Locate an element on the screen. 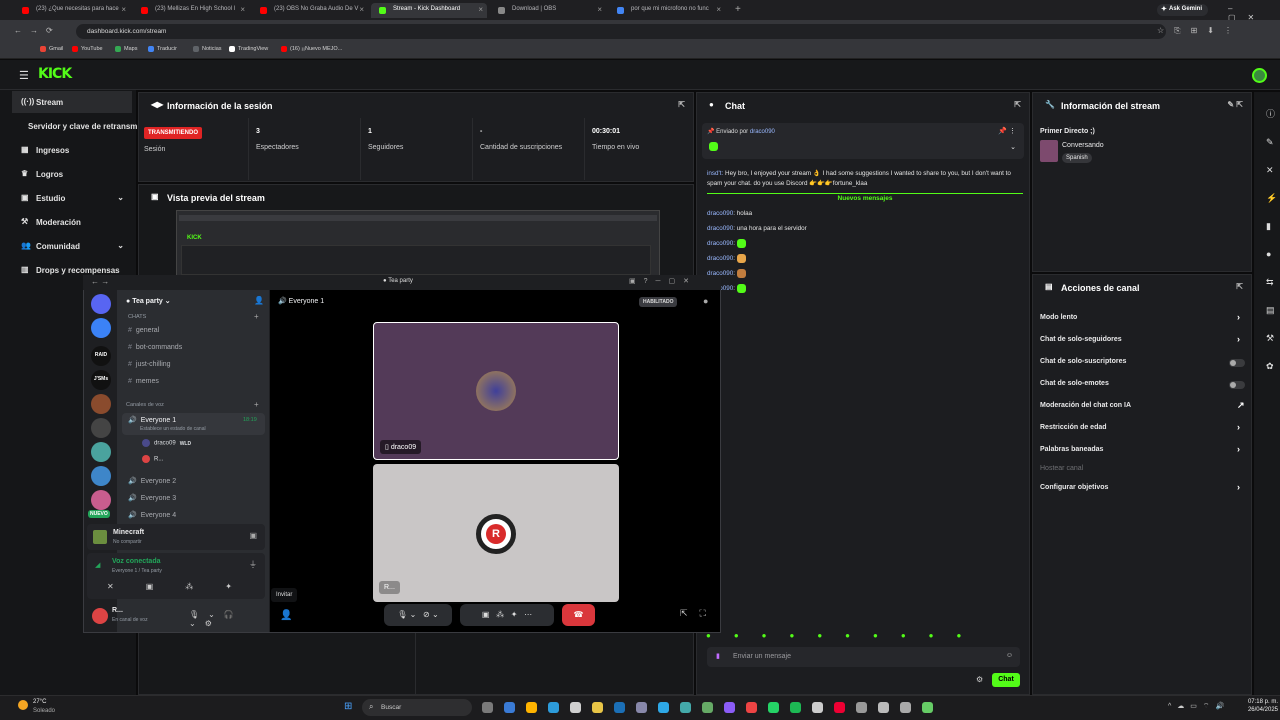  discord-window-controls: ▣?─▢✕ is located at coordinates (663, 281).